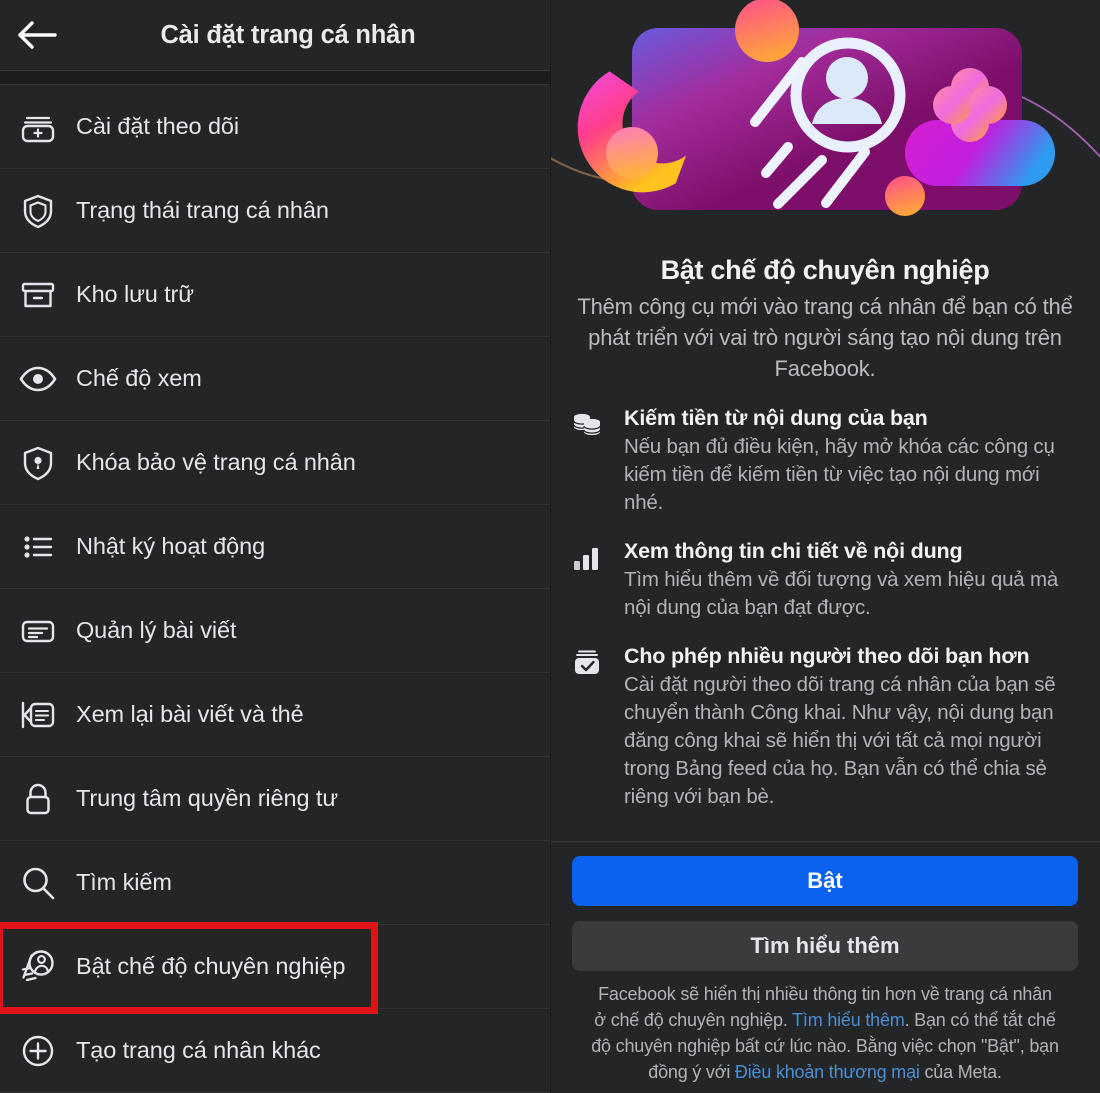 The height and width of the screenshot is (1093, 1100). I want to click on followers-check-icon, so click(598, 727).